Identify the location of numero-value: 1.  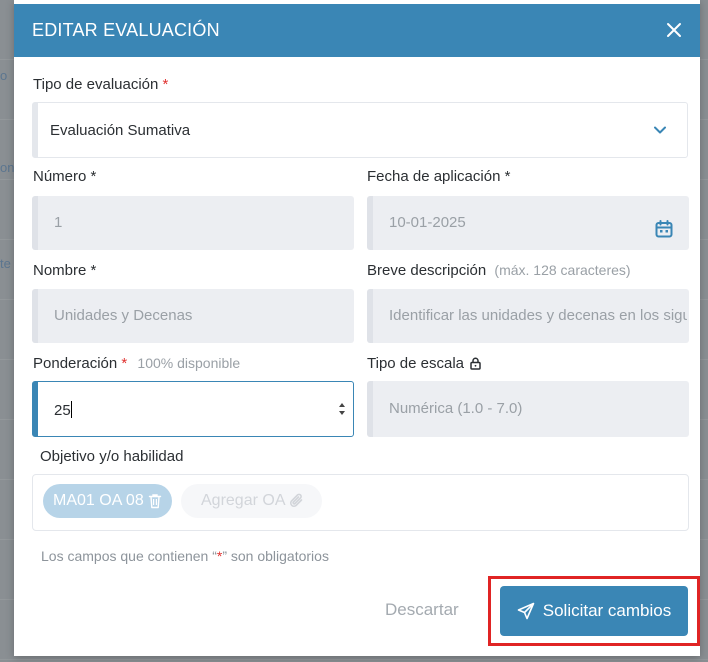
(58, 222).